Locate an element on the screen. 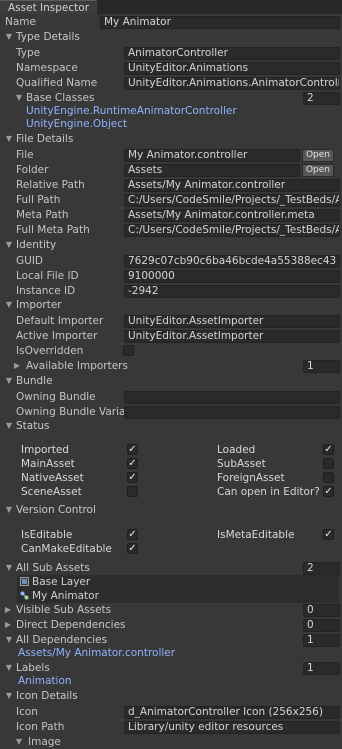 The width and height of the screenshot is (342, 749). image-label: Image is located at coordinates (44, 742).